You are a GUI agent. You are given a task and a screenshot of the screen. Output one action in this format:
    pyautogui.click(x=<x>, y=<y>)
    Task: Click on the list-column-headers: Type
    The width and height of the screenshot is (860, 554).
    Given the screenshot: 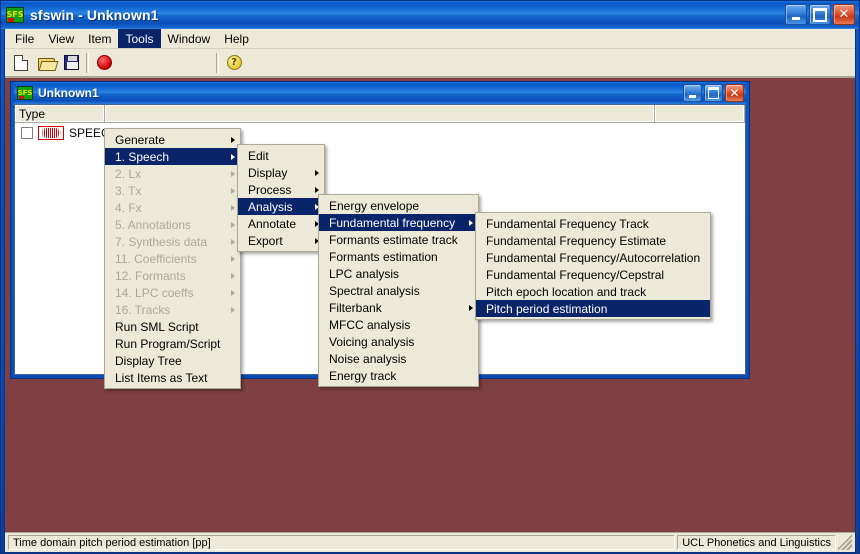 What is the action you would take?
    pyautogui.click(x=380, y=114)
    